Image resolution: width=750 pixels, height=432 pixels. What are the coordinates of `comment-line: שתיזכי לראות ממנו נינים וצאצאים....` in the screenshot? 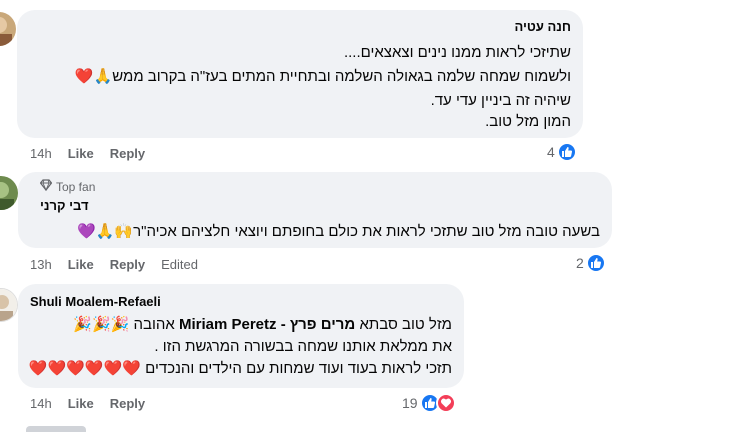 It's located at (457, 52).